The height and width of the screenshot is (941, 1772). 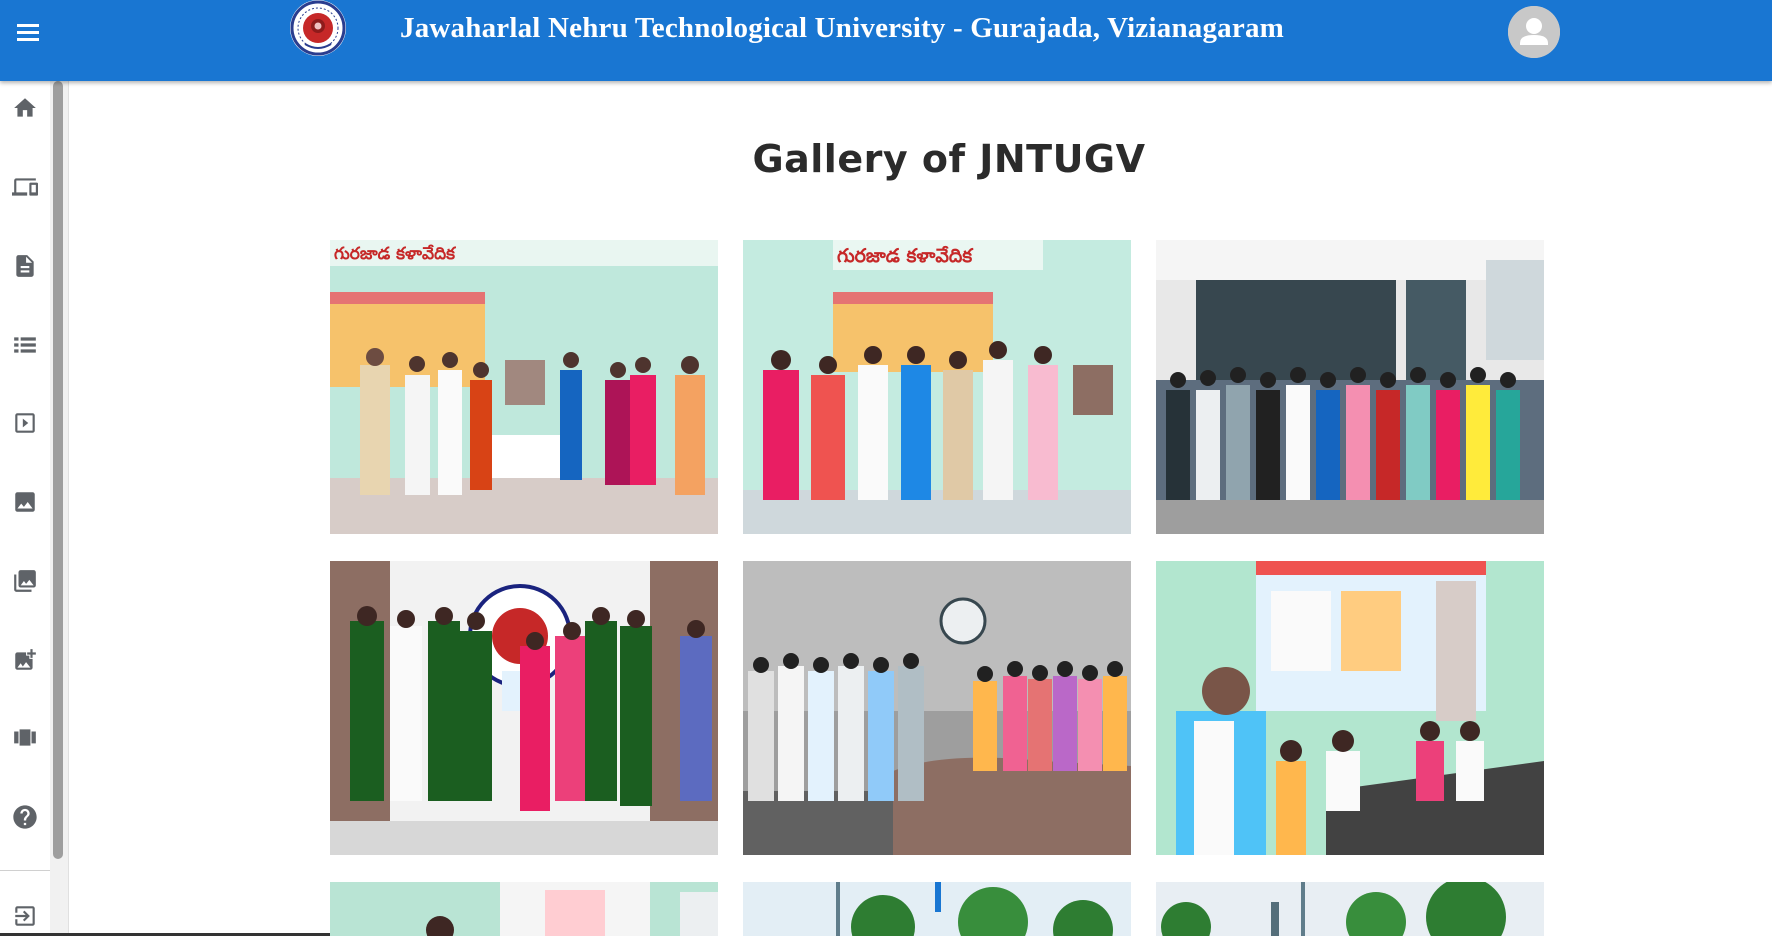 What do you see at coordinates (58, 470) in the screenshot?
I see `sidebar-scrollbar-thumb` at bounding box center [58, 470].